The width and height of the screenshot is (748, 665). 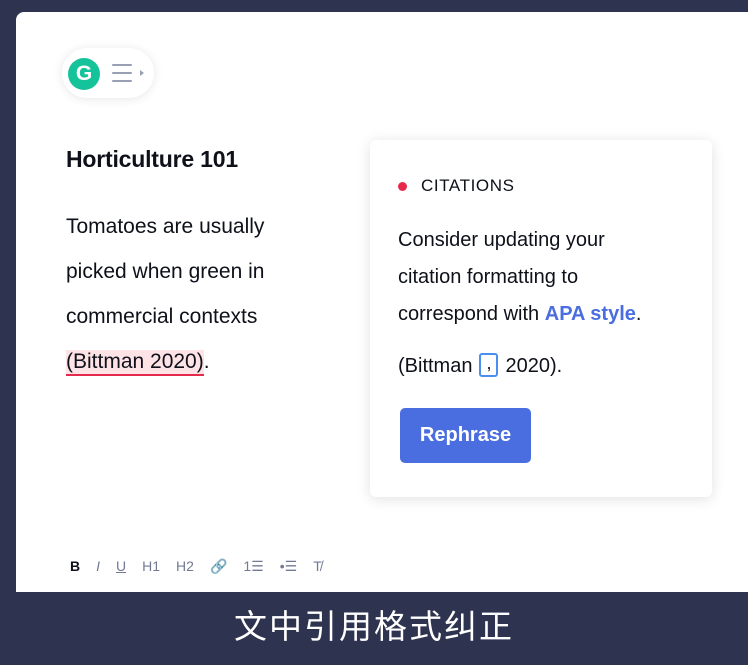 What do you see at coordinates (84, 74) in the screenshot?
I see `grammarly-logo-icon: G` at bounding box center [84, 74].